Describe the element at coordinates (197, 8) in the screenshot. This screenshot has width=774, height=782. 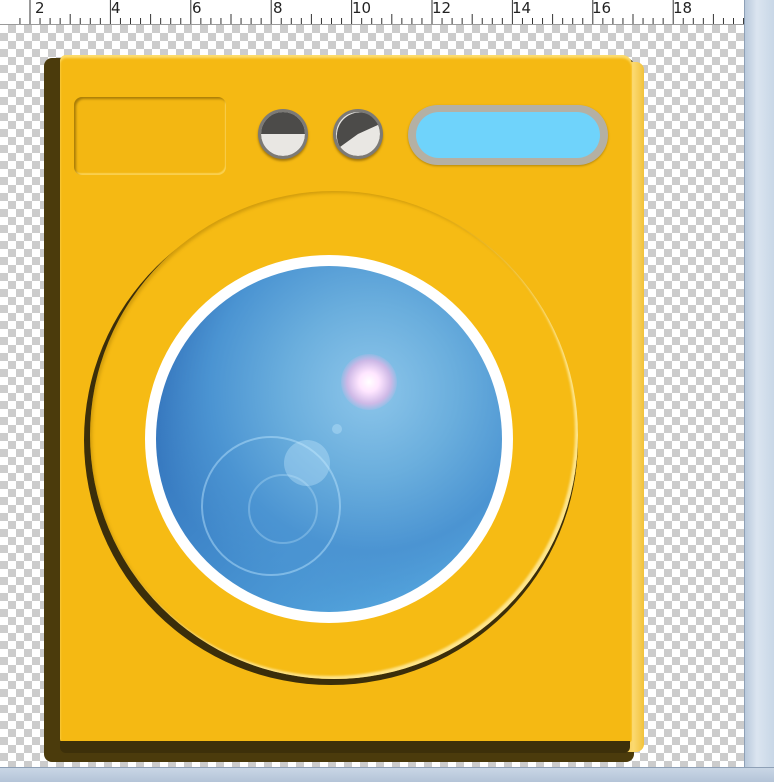
I see `ruler-label-6: 6` at that location.